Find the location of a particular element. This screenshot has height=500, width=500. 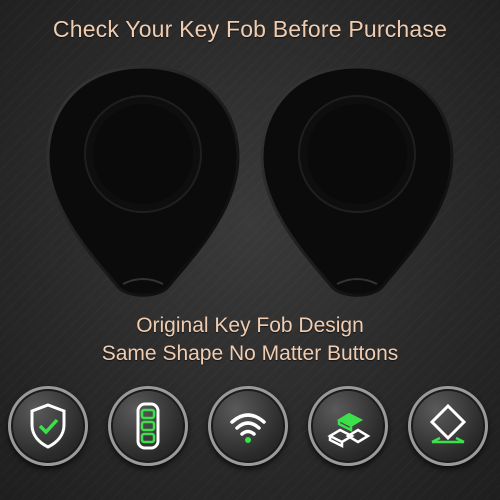

diamond-icon is located at coordinates (448, 423).